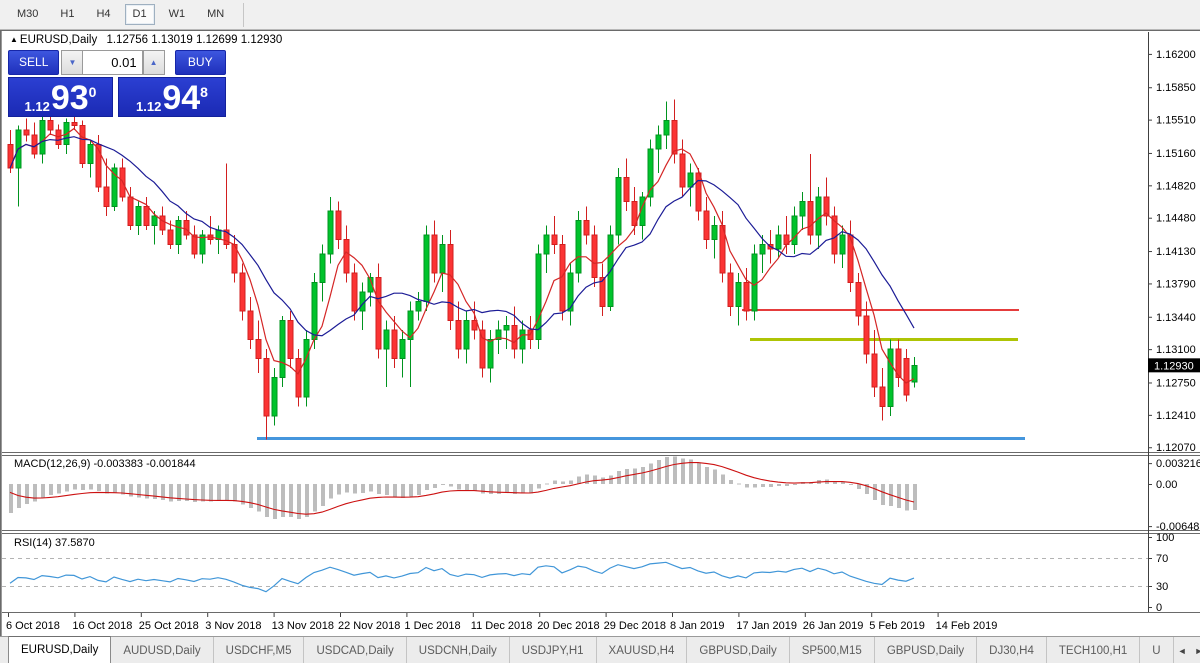  What do you see at coordinates (1176, 350) in the screenshot?
I see `svg-text: 1.13100` at bounding box center [1176, 350].